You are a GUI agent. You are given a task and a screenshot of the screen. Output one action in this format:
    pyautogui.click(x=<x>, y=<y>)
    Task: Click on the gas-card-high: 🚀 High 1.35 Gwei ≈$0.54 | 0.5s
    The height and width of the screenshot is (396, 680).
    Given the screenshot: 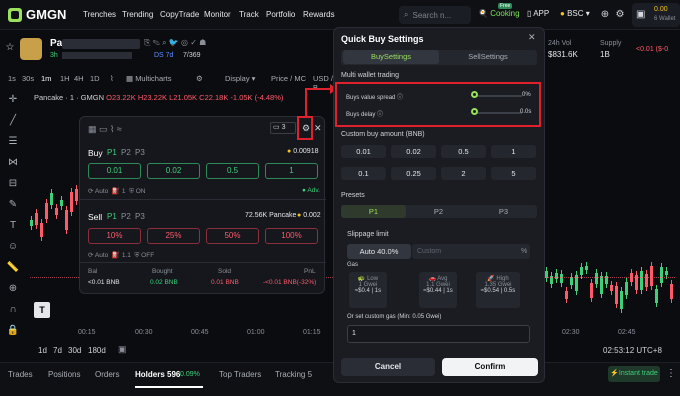 What is the action you would take?
    pyautogui.click(x=498, y=290)
    